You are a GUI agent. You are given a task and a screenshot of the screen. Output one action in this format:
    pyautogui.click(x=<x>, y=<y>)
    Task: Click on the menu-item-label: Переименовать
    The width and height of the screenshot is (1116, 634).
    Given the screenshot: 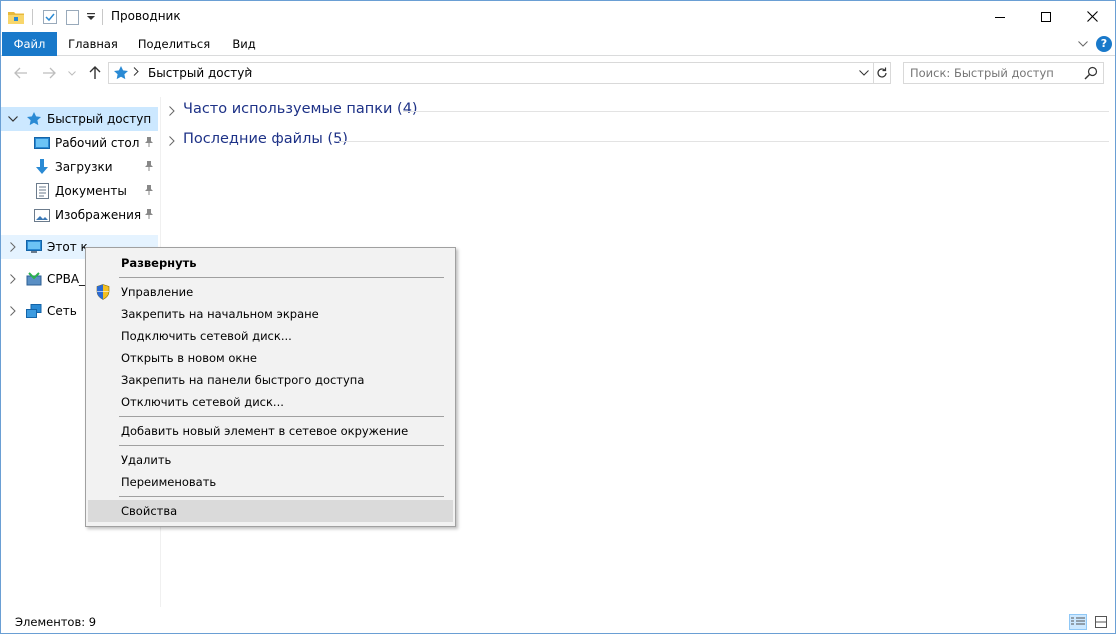 What is the action you would take?
    pyautogui.click(x=169, y=482)
    